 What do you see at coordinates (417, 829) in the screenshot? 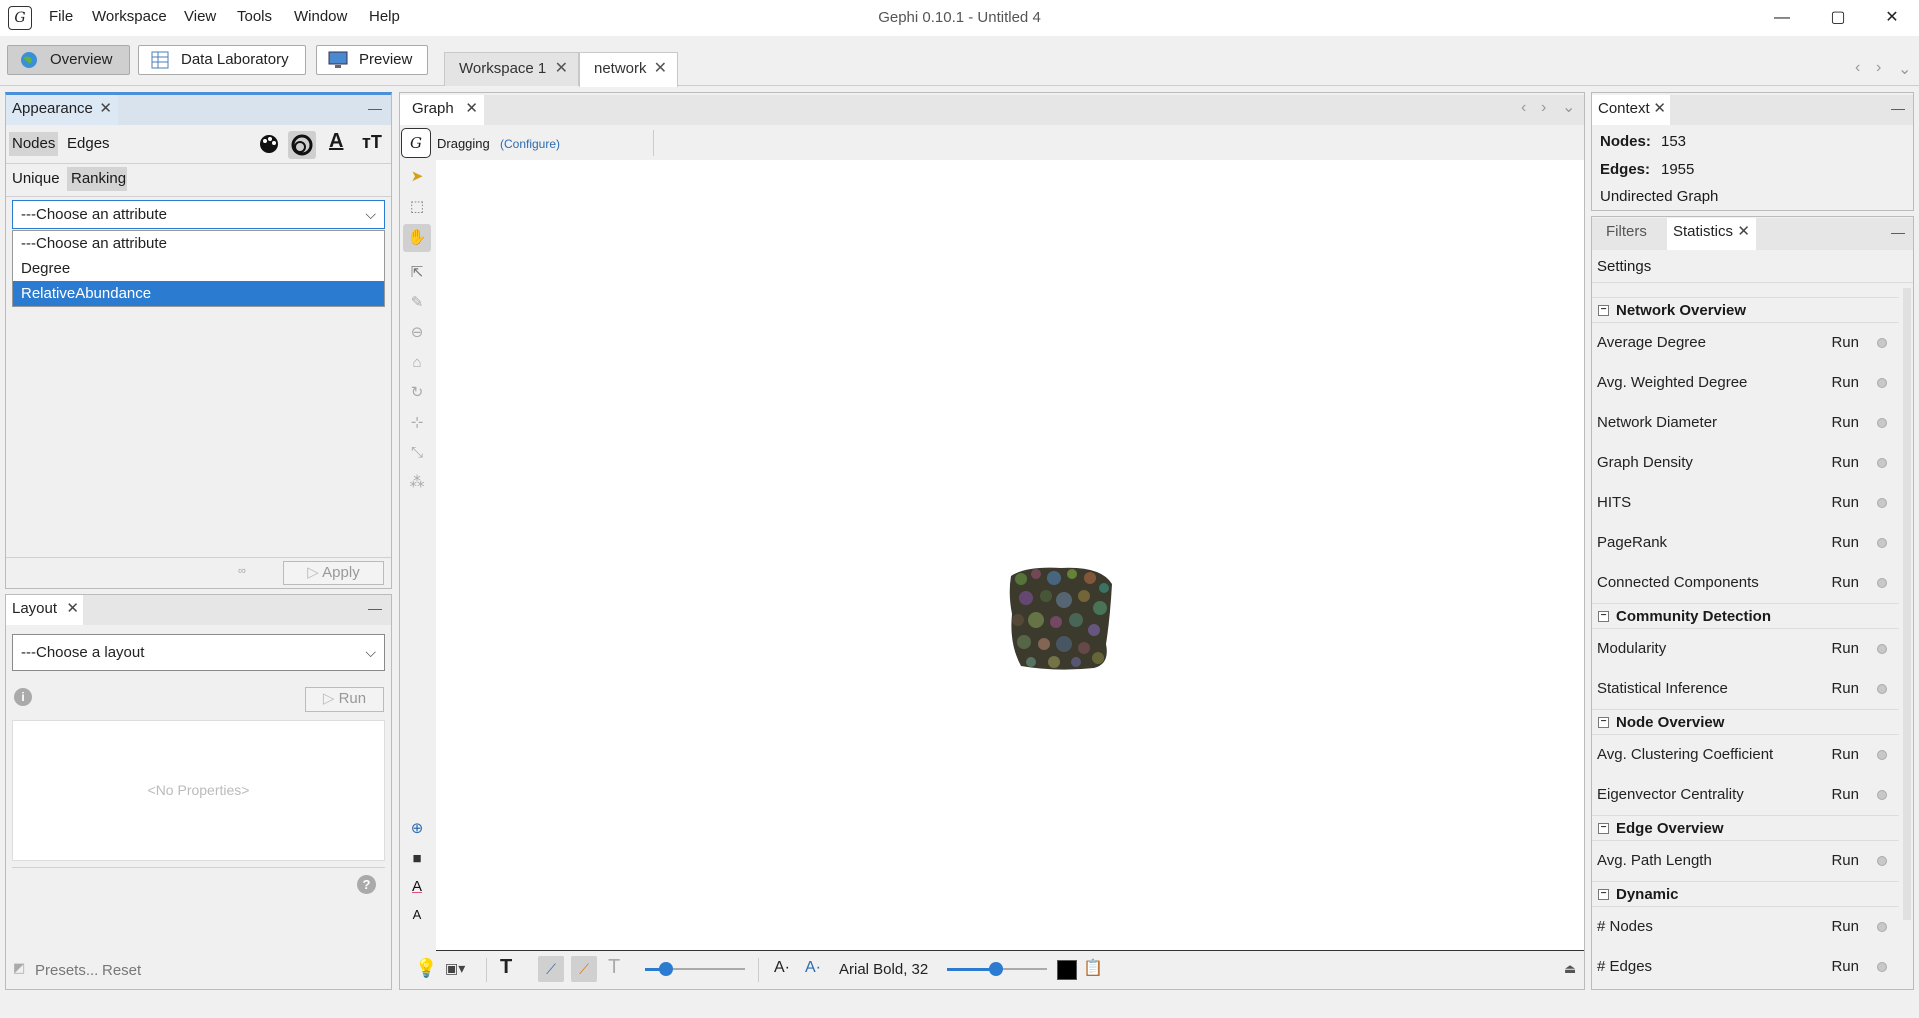
I see `zoom-fit-icon: ⊕` at bounding box center [417, 829].